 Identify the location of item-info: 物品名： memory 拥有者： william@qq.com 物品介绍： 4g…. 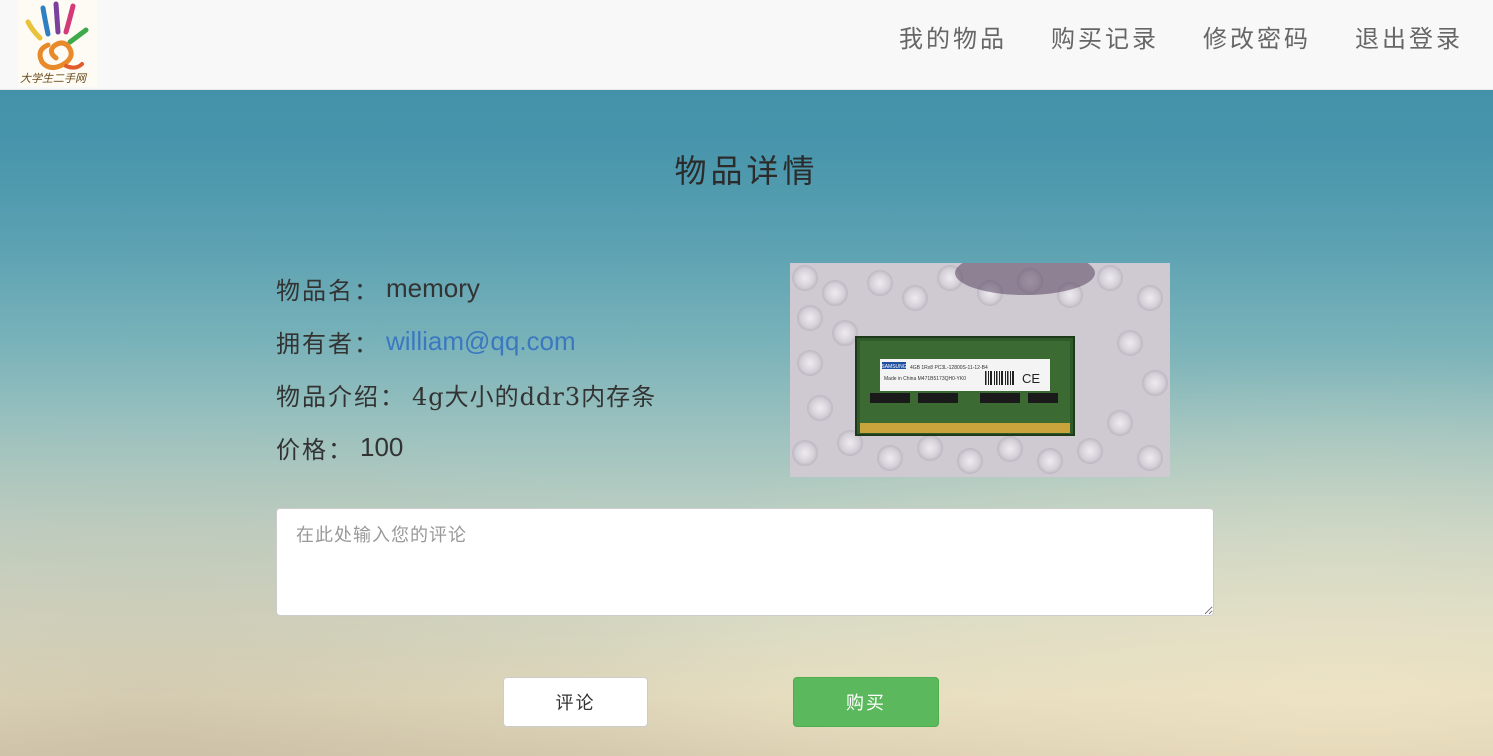
(466, 368).